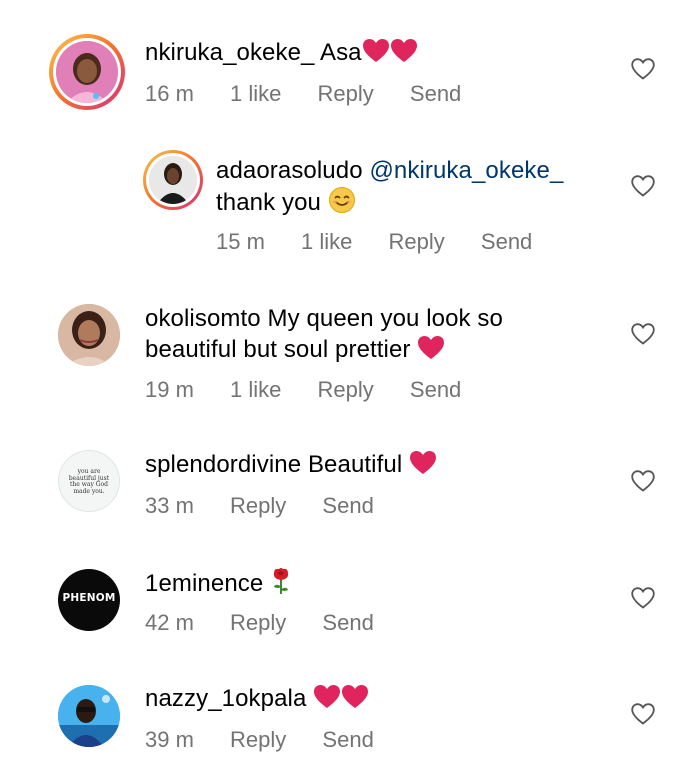 This screenshot has height=775, width=695. What do you see at coordinates (278, 349) in the screenshot?
I see `comment-body: beautiful but soul prettier` at bounding box center [278, 349].